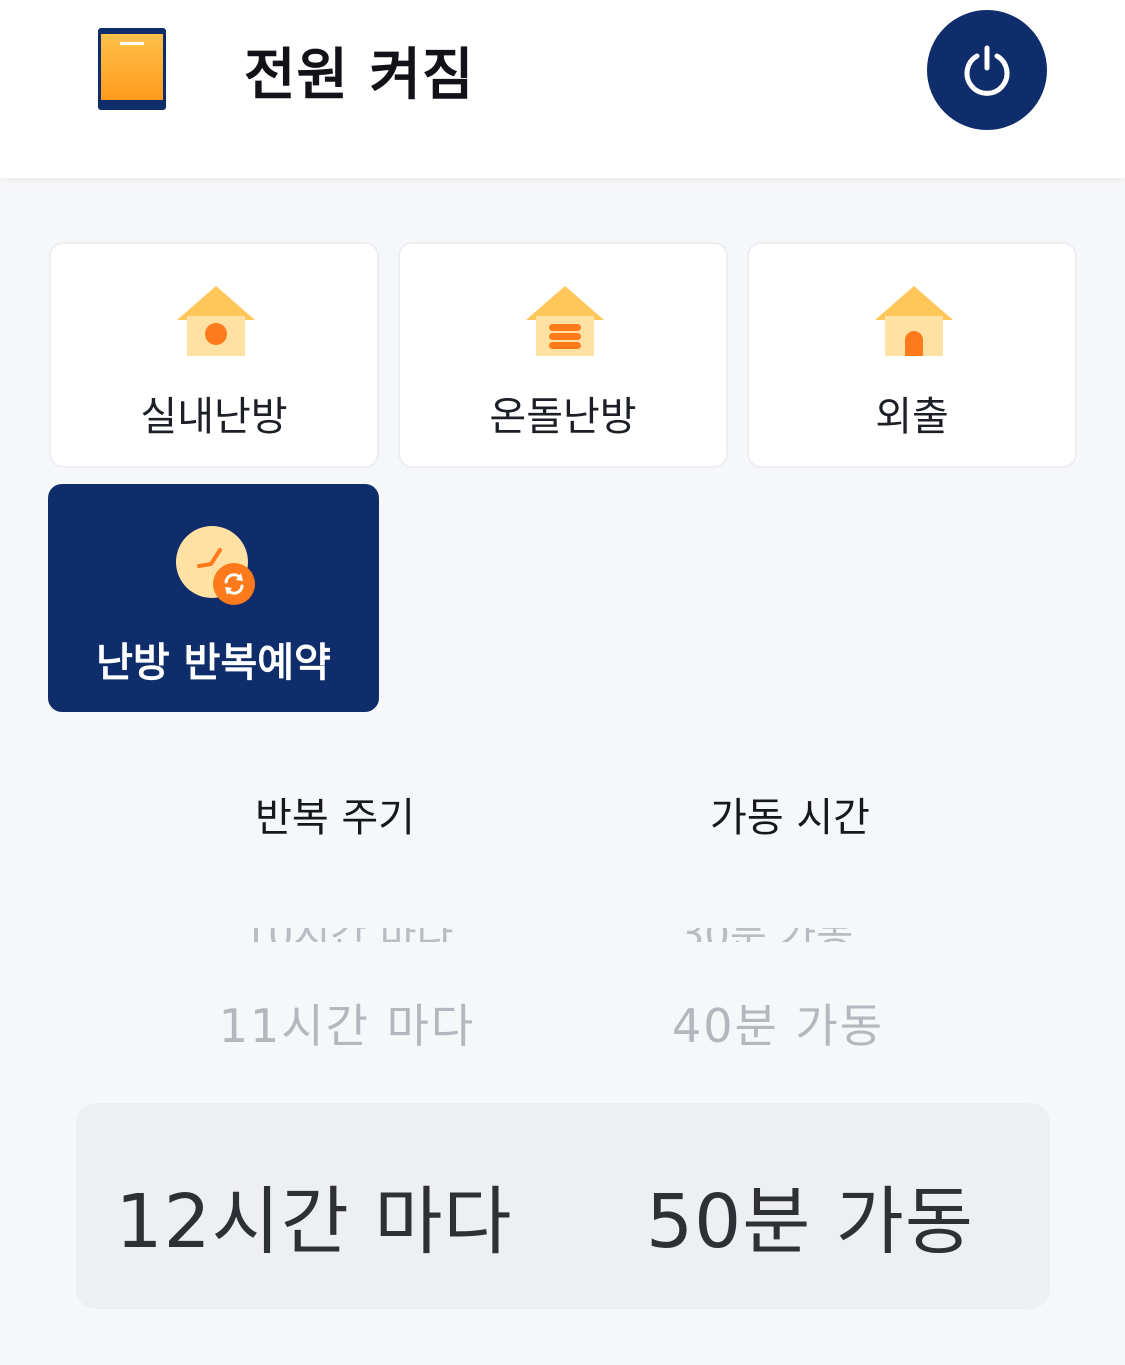  What do you see at coordinates (790, 818) in the screenshot?
I see `duration-column-header: 가동 시간` at bounding box center [790, 818].